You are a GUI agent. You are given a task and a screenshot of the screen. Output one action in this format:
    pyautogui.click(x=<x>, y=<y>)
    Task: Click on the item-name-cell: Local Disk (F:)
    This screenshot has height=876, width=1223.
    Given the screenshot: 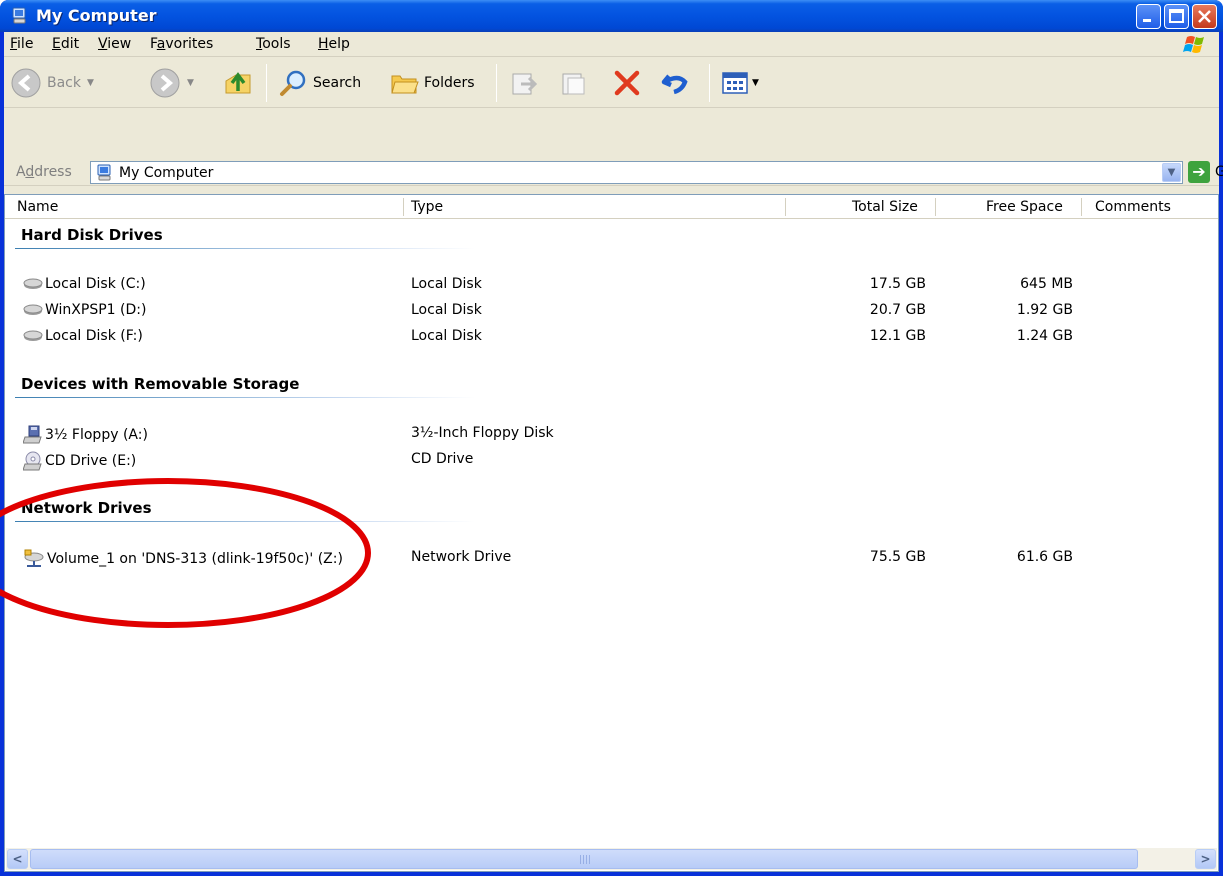 What is the action you would take?
    pyautogui.click(x=83, y=336)
    